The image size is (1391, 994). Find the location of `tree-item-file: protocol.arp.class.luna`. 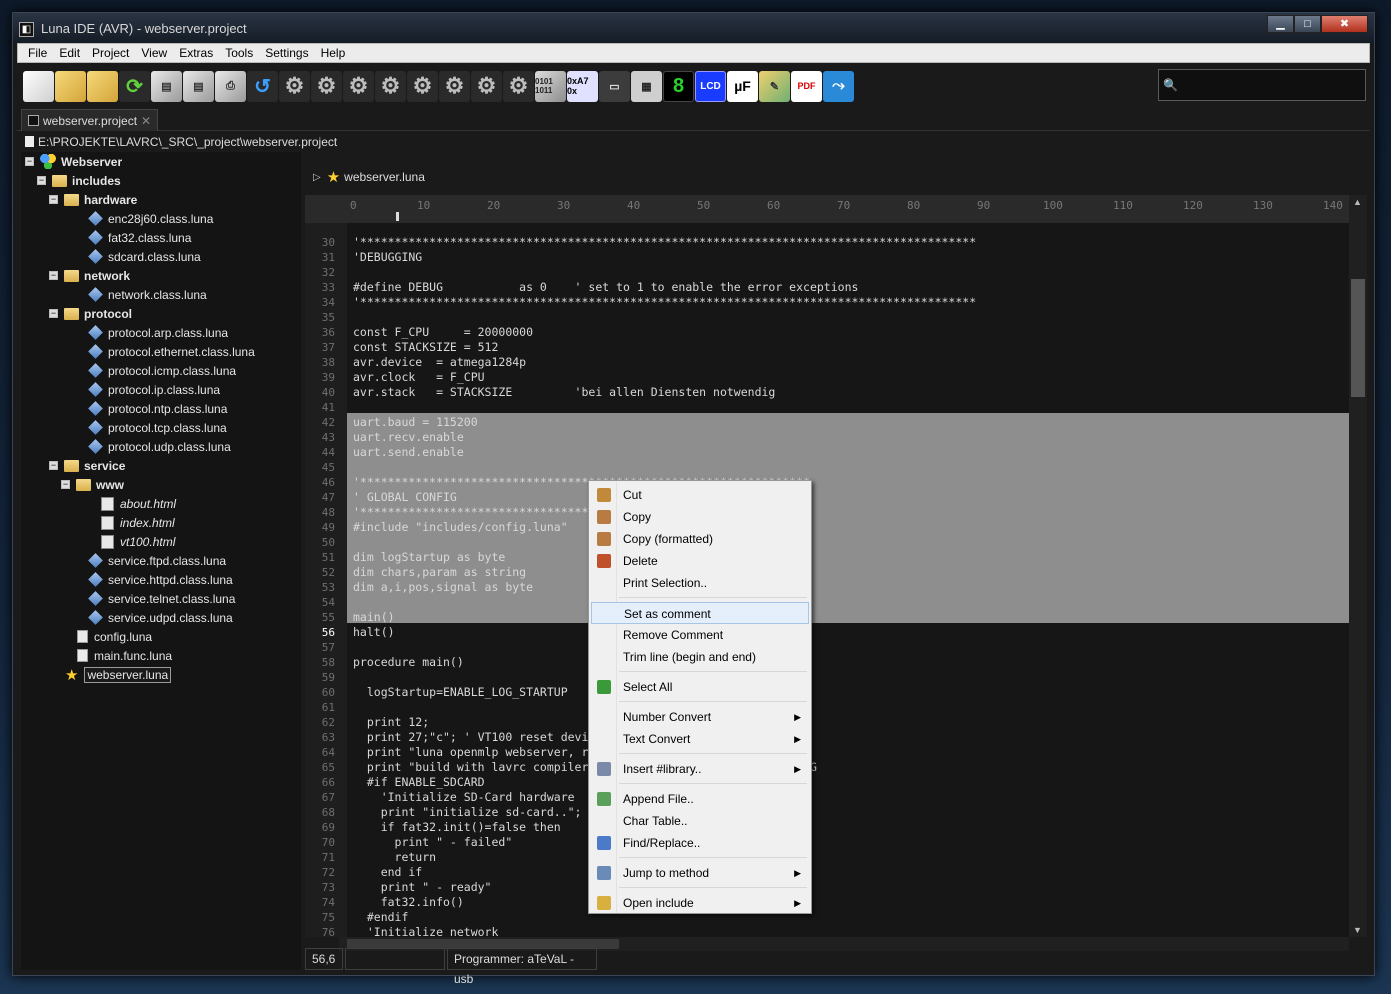

tree-item-file: protocol.arp.class.luna is located at coordinates (158, 332).